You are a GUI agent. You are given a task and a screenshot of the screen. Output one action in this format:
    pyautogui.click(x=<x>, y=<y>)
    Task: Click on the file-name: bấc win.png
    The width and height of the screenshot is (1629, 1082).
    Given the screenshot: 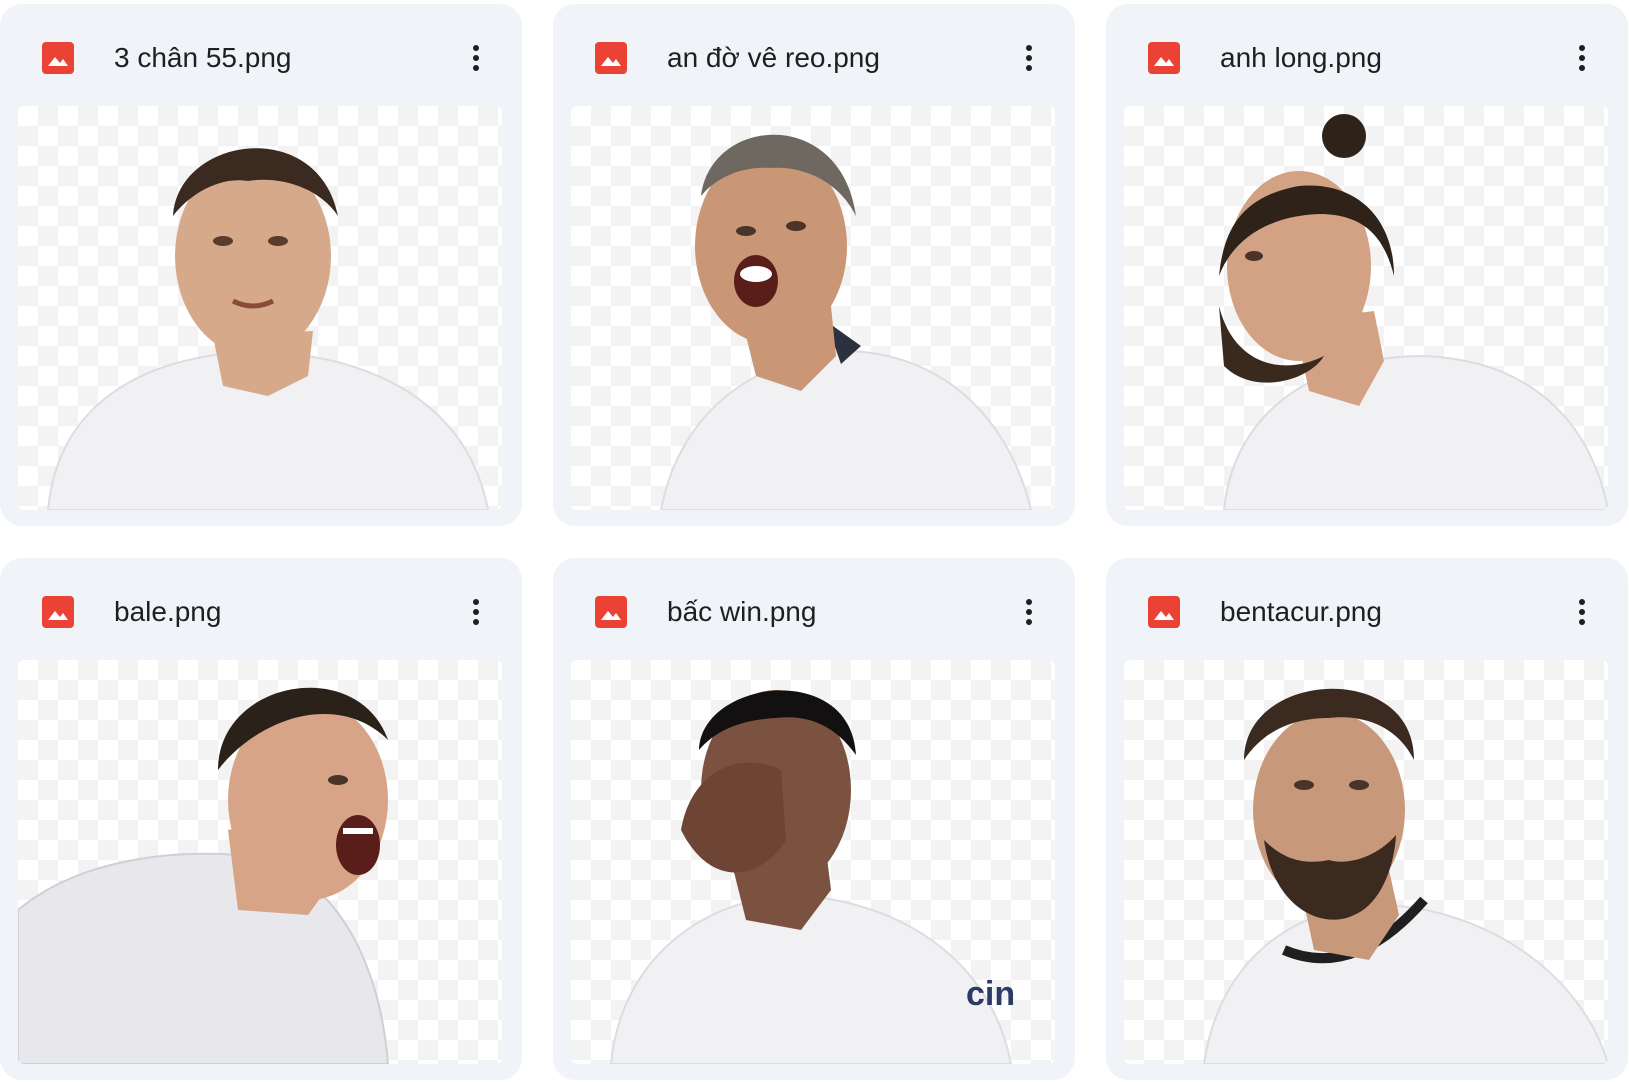 What is the action you would take?
    pyautogui.click(x=742, y=611)
    